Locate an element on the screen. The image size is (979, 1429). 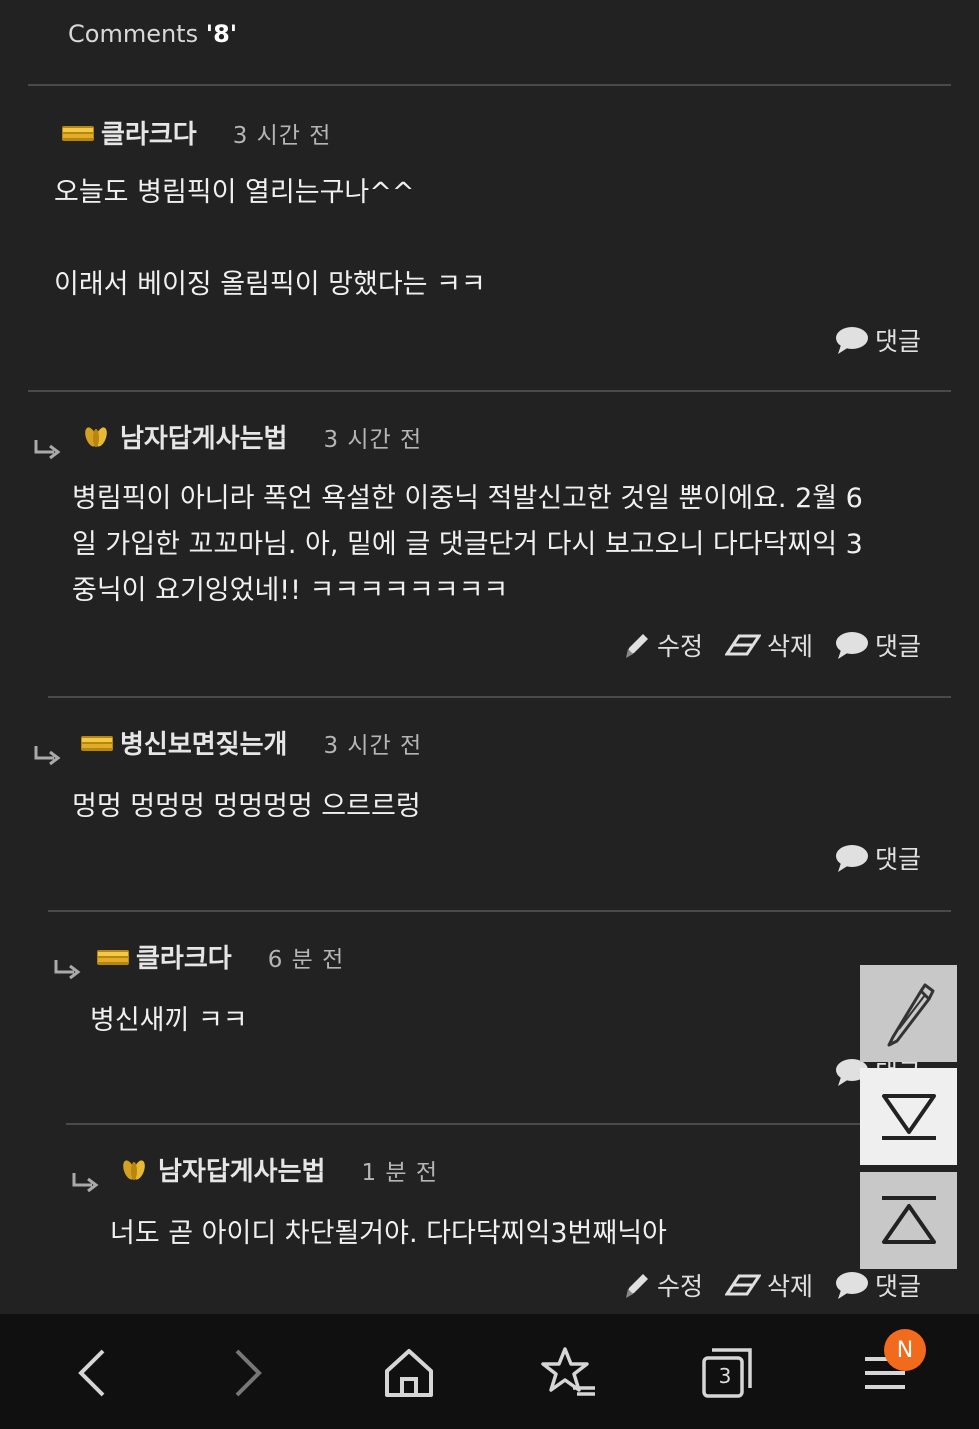
comment-meta: 남자답게사는법 3 시간 전 is located at coordinates (251, 436).